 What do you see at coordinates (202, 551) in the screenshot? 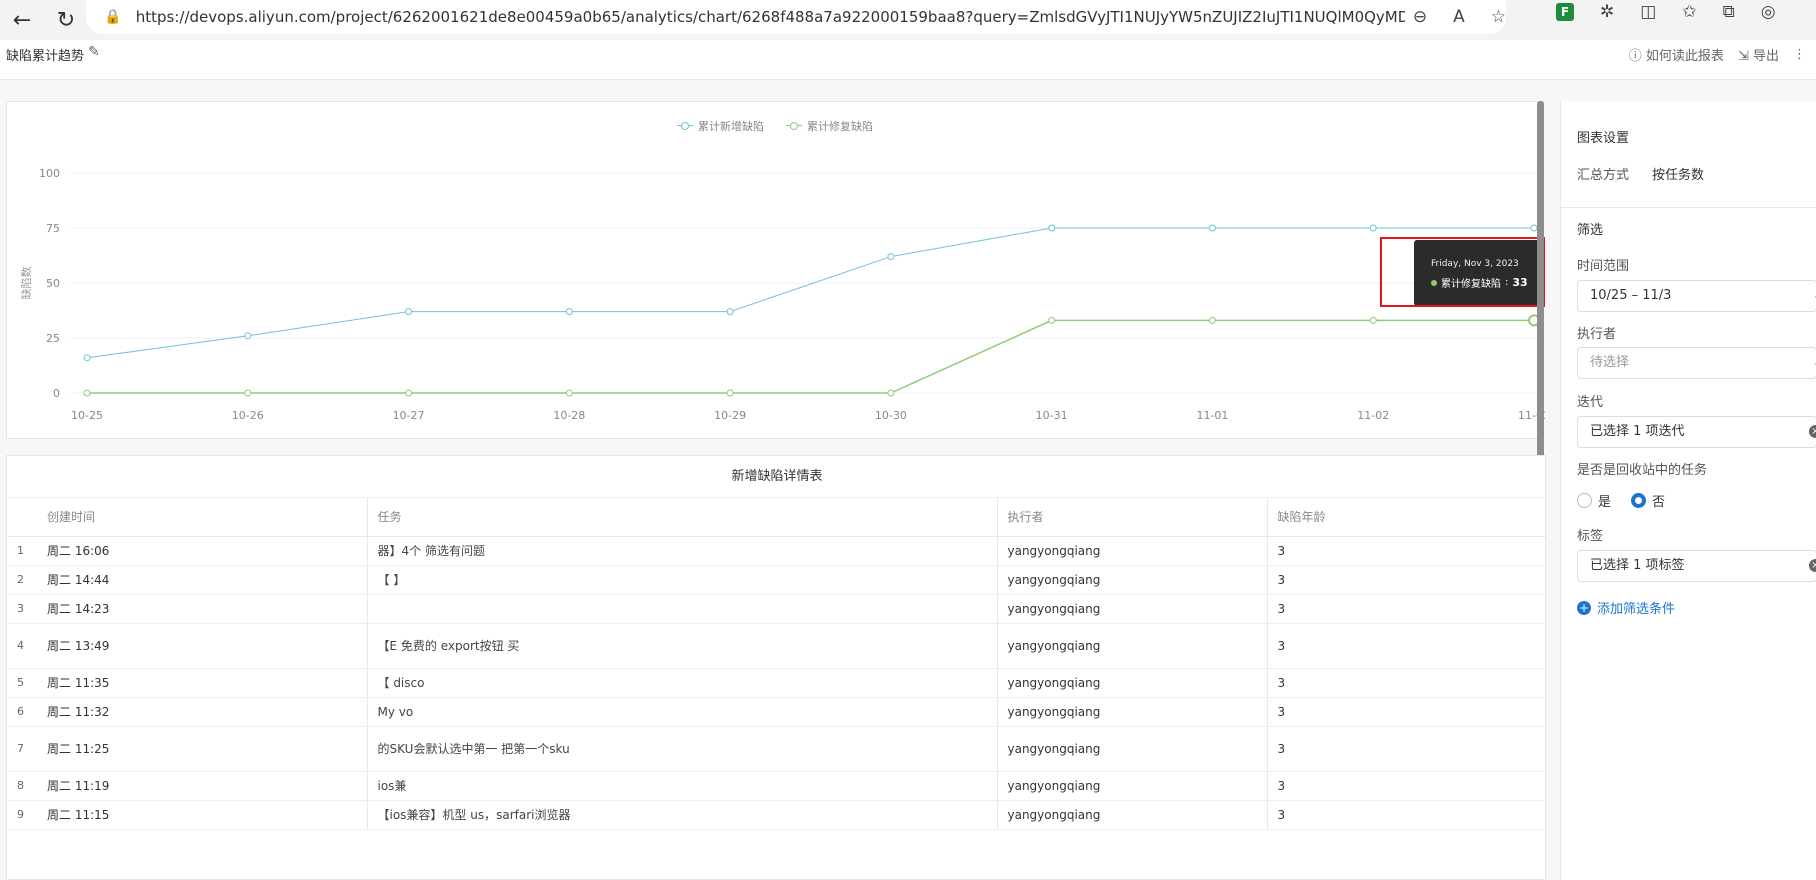
I see `cell-created: 周二 16:06` at bounding box center [202, 551].